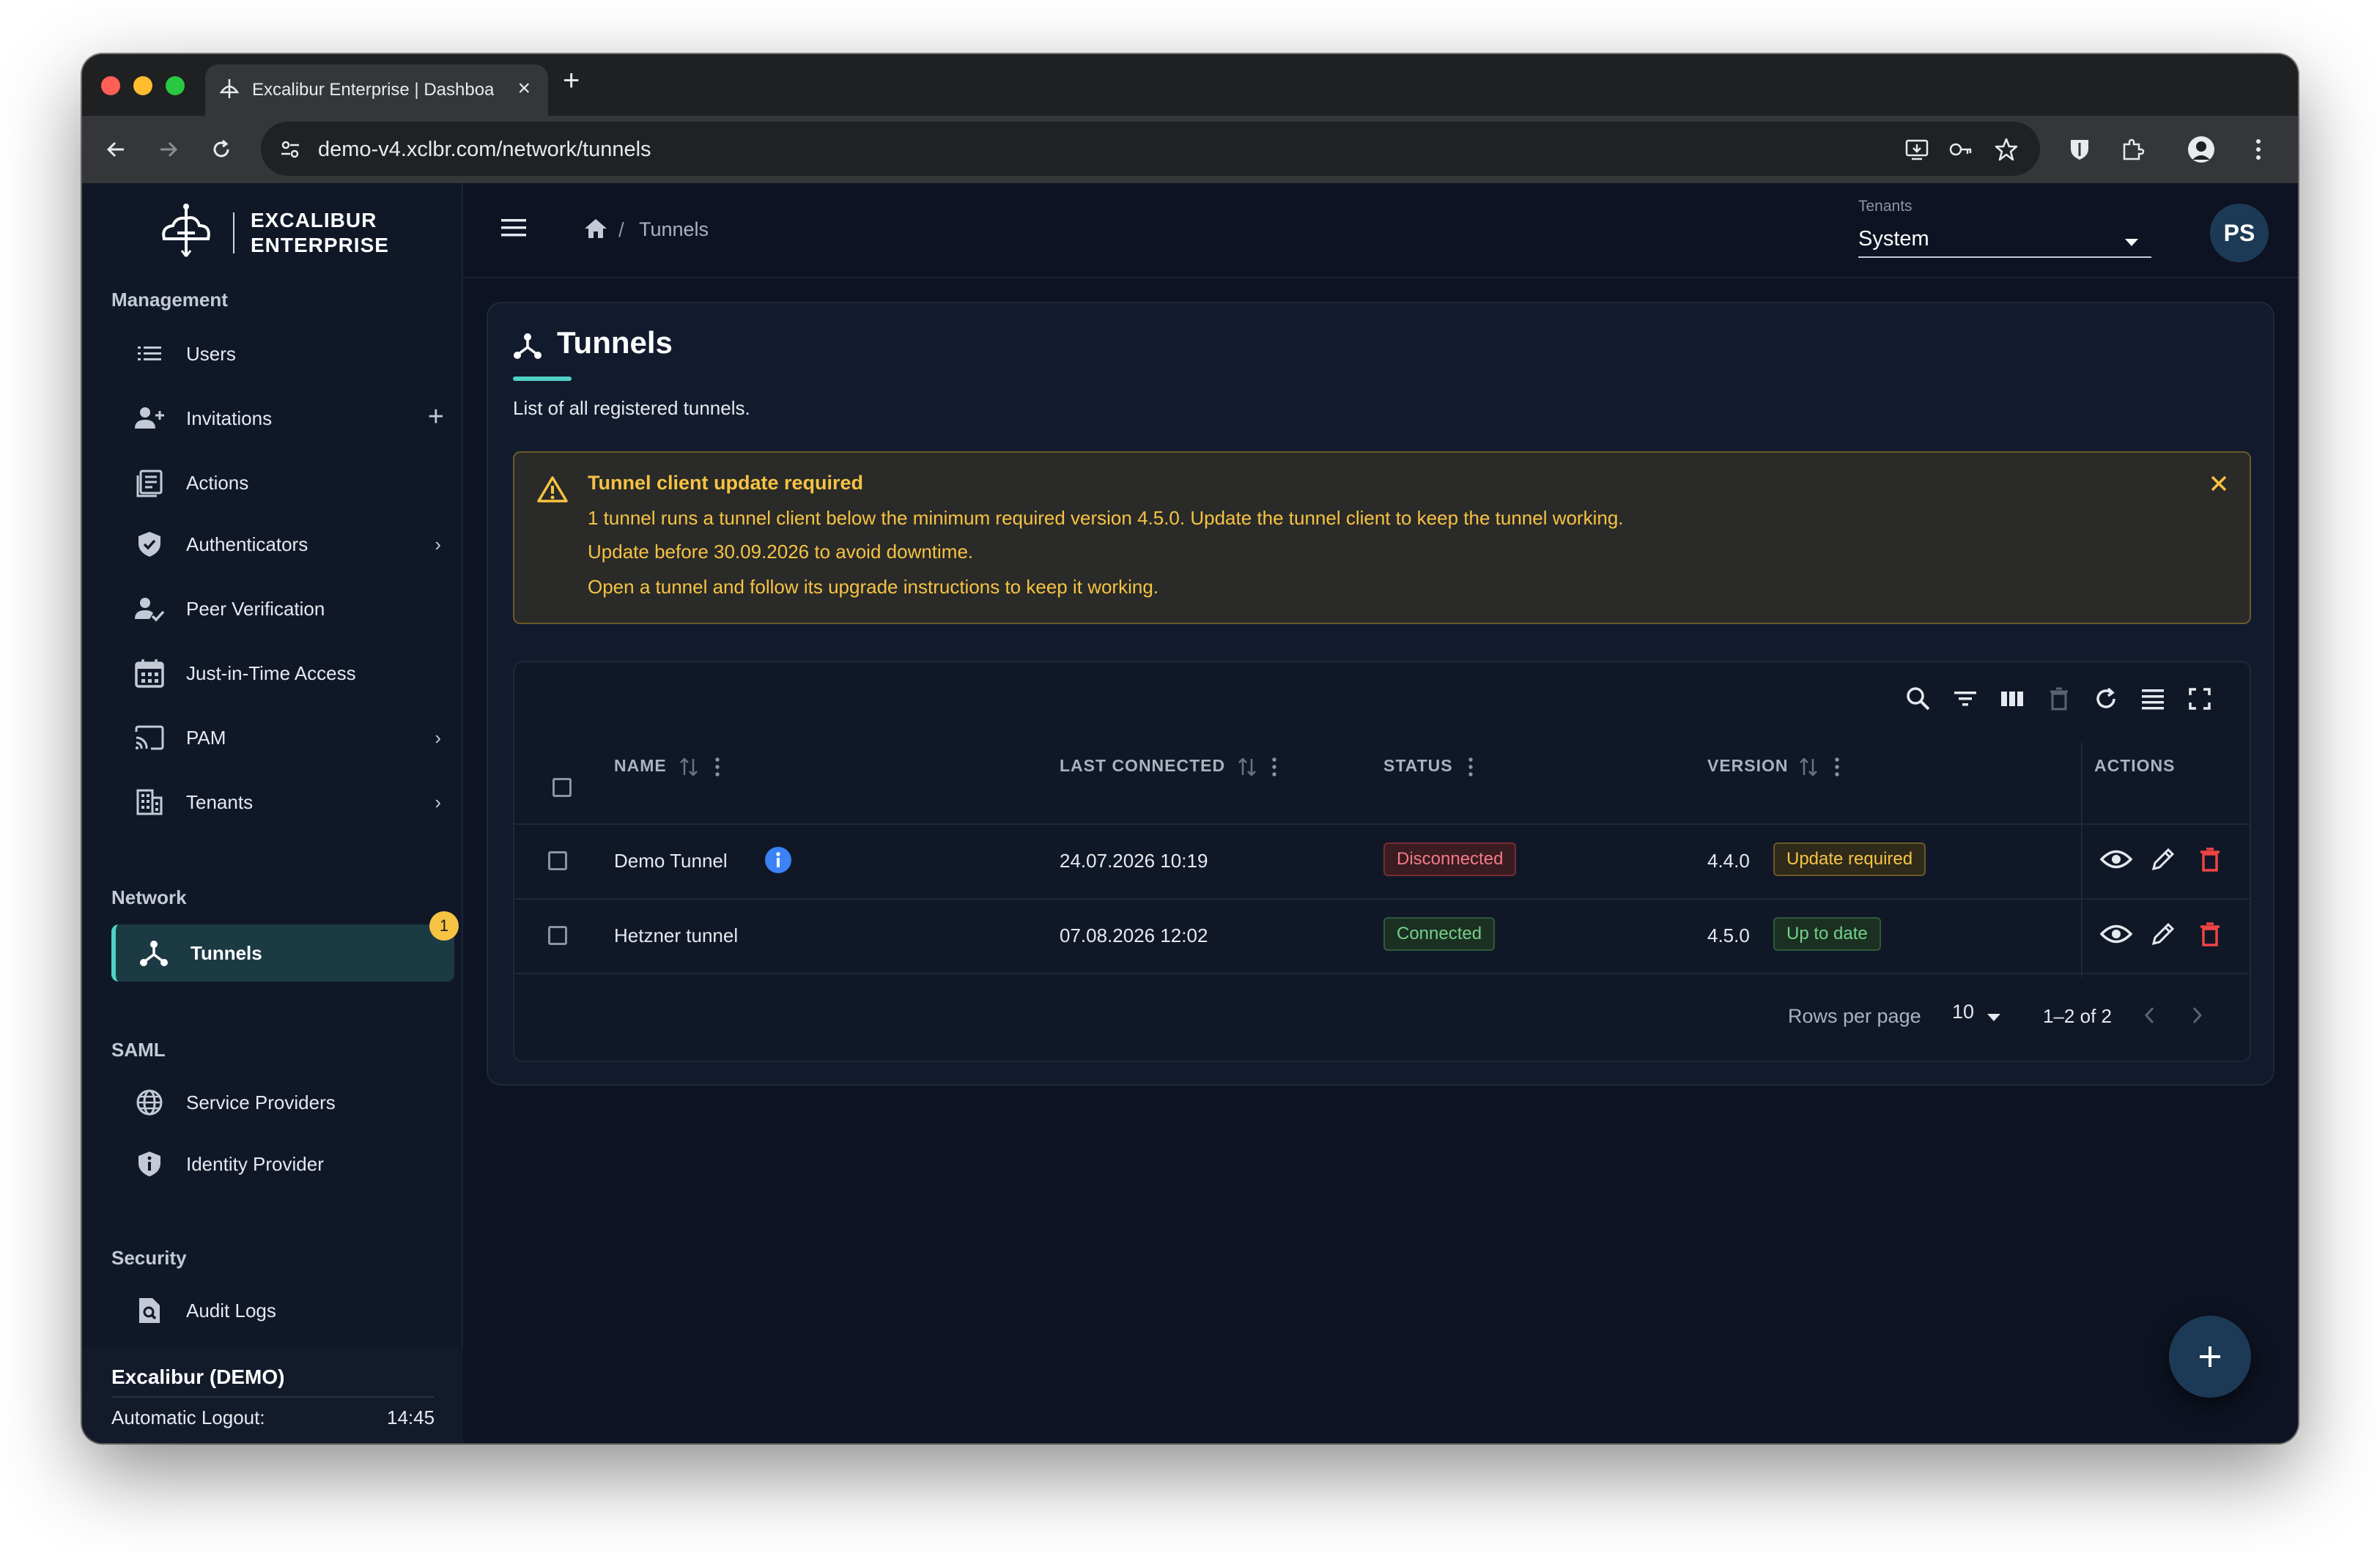  What do you see at coordinates (149, 1164) in the screenshot?
I see `shield-info-icon` at bounding box center [149, 1164].